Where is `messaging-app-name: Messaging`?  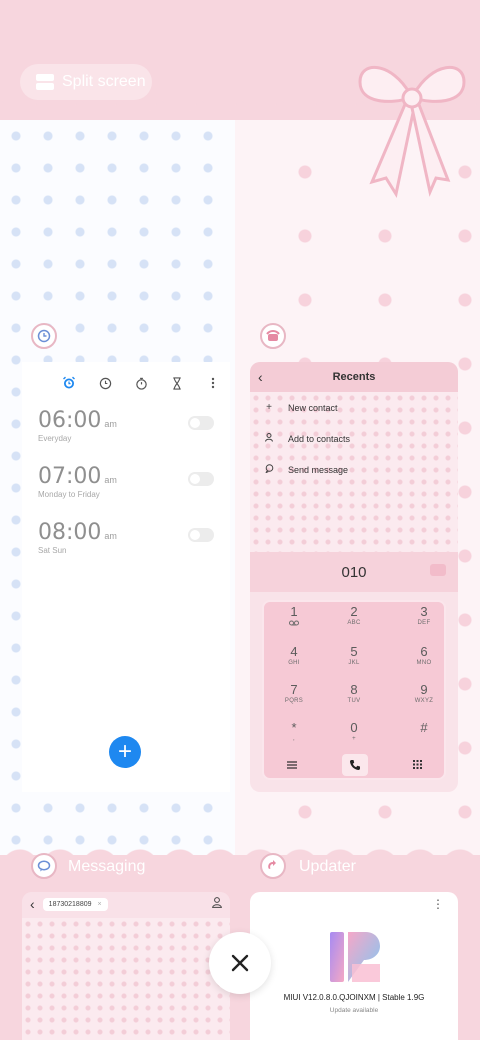
messaging-app-name: Messaging is located at coordinates (107, 866).